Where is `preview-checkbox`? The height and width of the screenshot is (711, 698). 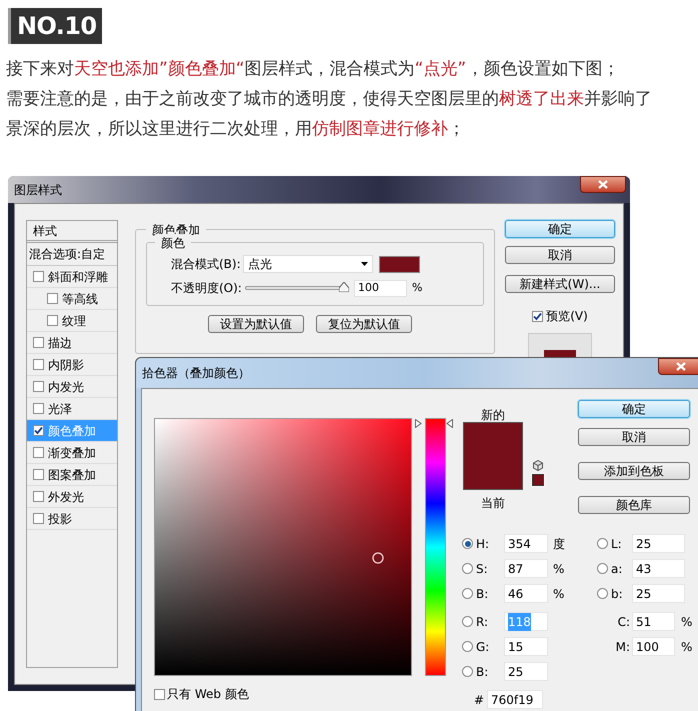
preview-checkbox is located at coordinates (538, 316).